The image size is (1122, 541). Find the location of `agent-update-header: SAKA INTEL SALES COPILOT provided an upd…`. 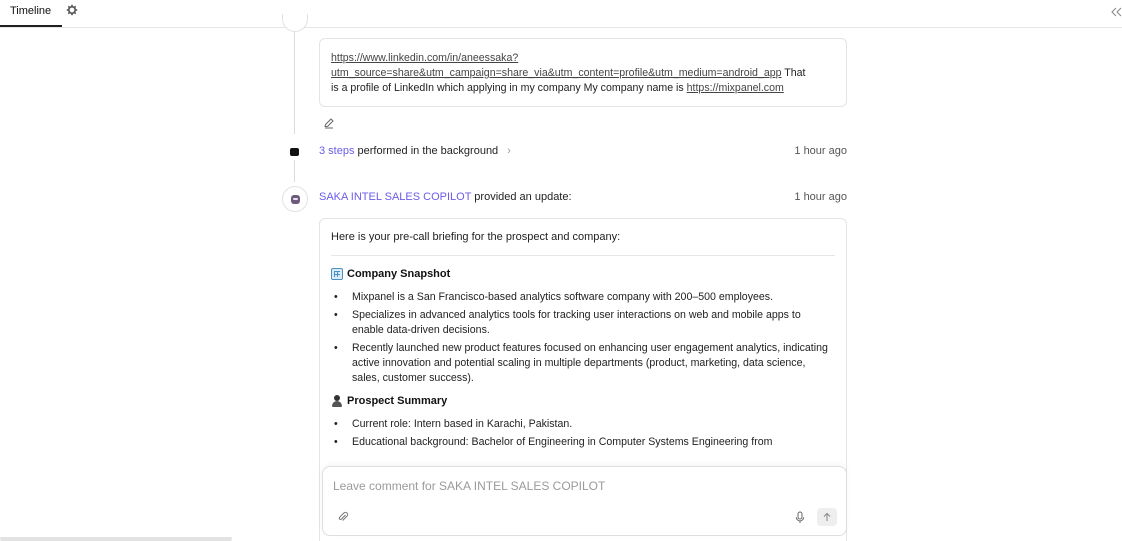

agent-update-header: SAKA INTEL SALES COPILOT provided an upd… is located at coordinates (445, 197).